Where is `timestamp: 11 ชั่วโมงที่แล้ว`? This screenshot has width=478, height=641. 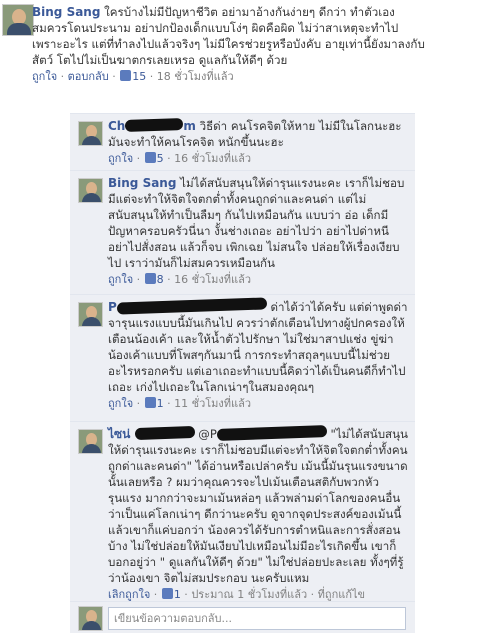
timestamp: 11 ชั่วโมงที่แล้ว is located at coordinates (212, 403).